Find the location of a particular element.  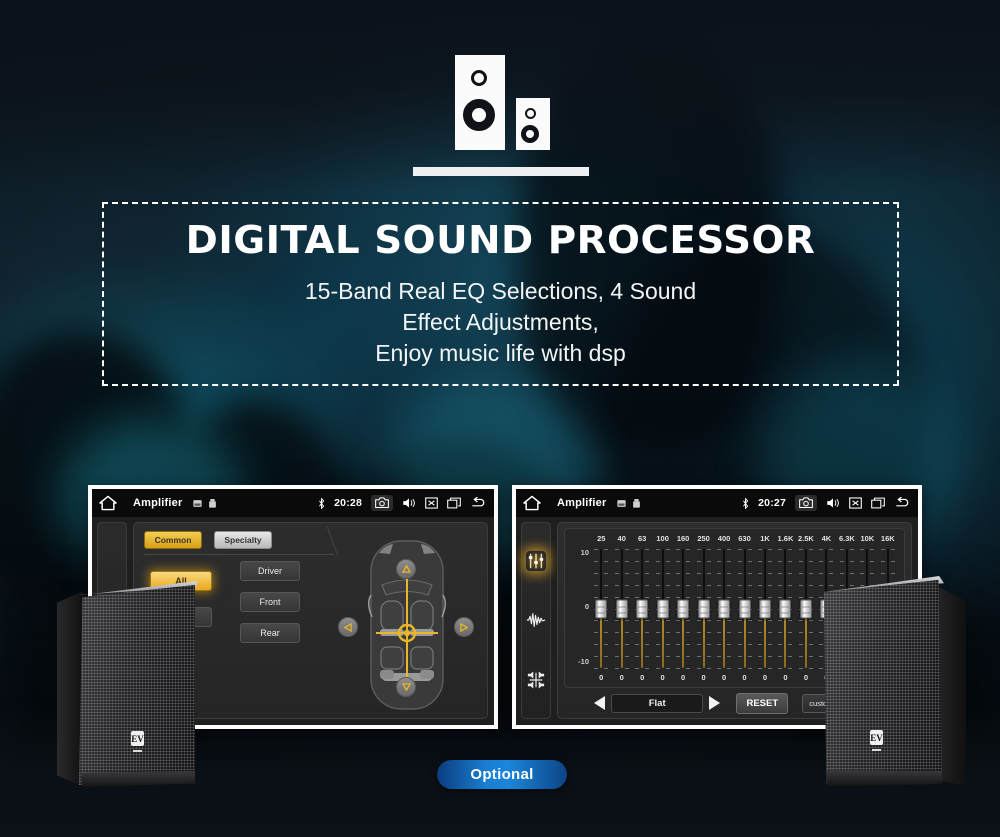

eq-band: 63 0 is located at coordinates (642, 608).